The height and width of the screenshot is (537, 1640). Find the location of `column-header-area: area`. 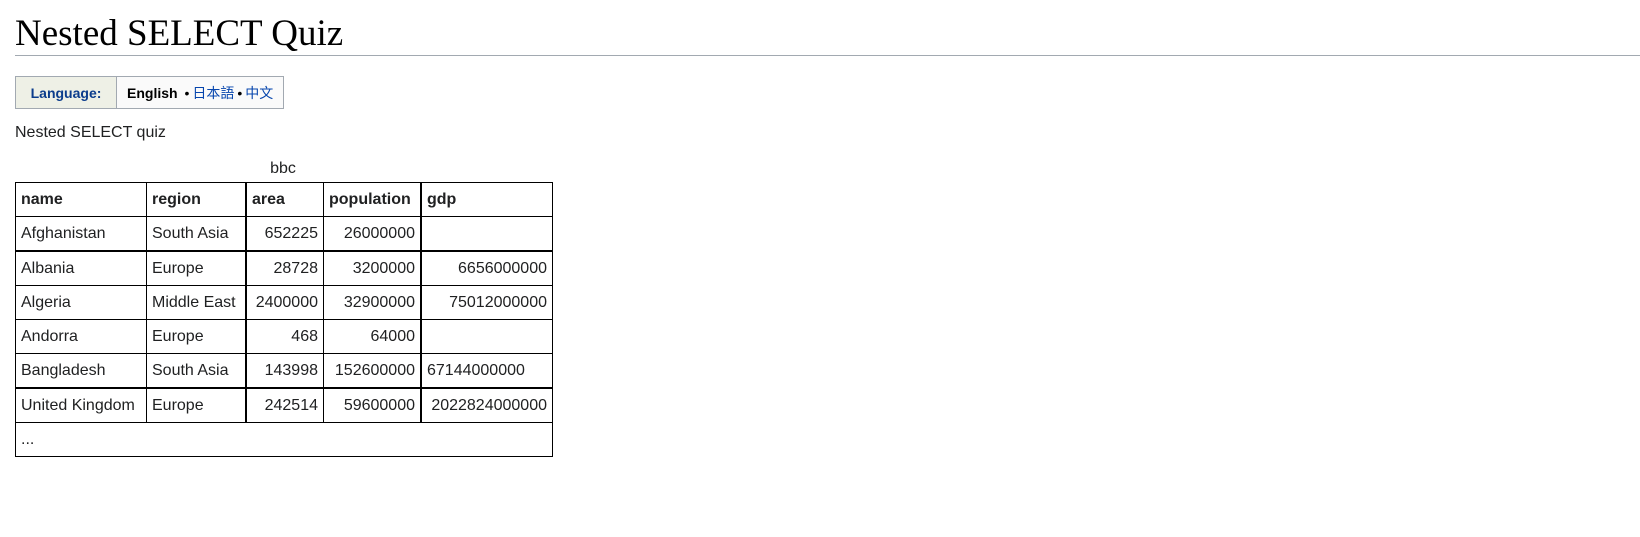

column-header-area: area is located at coordinates (284, 199).